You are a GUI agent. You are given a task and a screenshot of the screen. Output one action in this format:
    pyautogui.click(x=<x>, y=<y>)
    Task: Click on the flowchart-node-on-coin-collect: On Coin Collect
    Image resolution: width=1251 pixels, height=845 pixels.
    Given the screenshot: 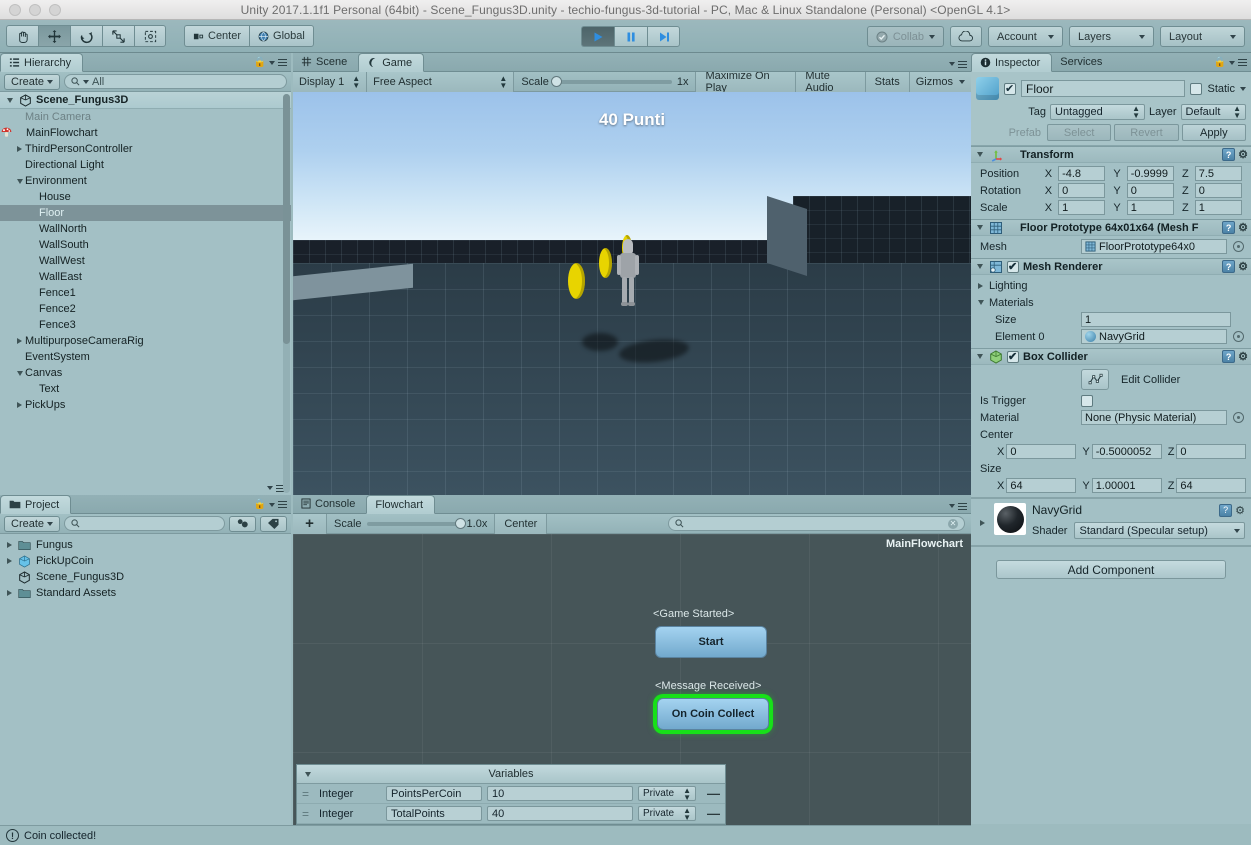 What is the action you would take?
    pyautogui.click(x=713, y=714)
    